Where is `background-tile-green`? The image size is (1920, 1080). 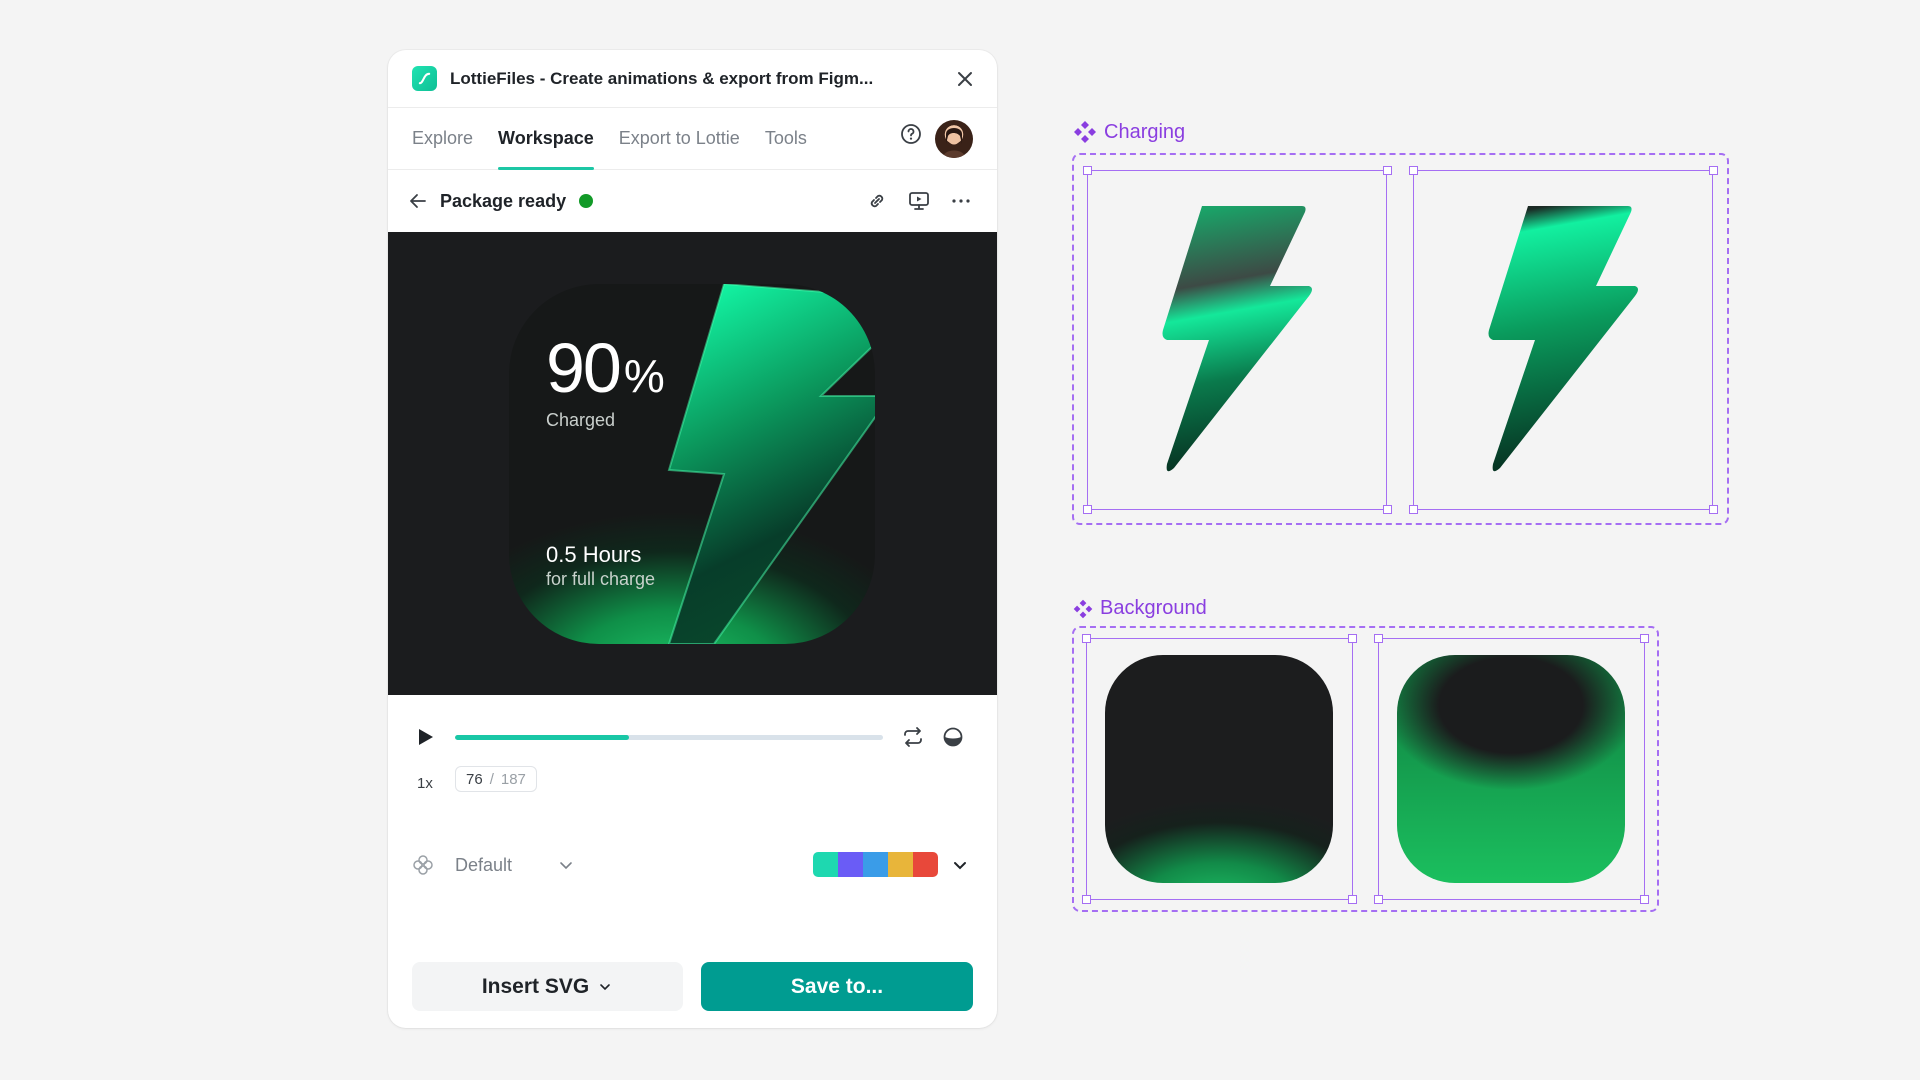
background-tile-green is located at coordinates (1511, 769).